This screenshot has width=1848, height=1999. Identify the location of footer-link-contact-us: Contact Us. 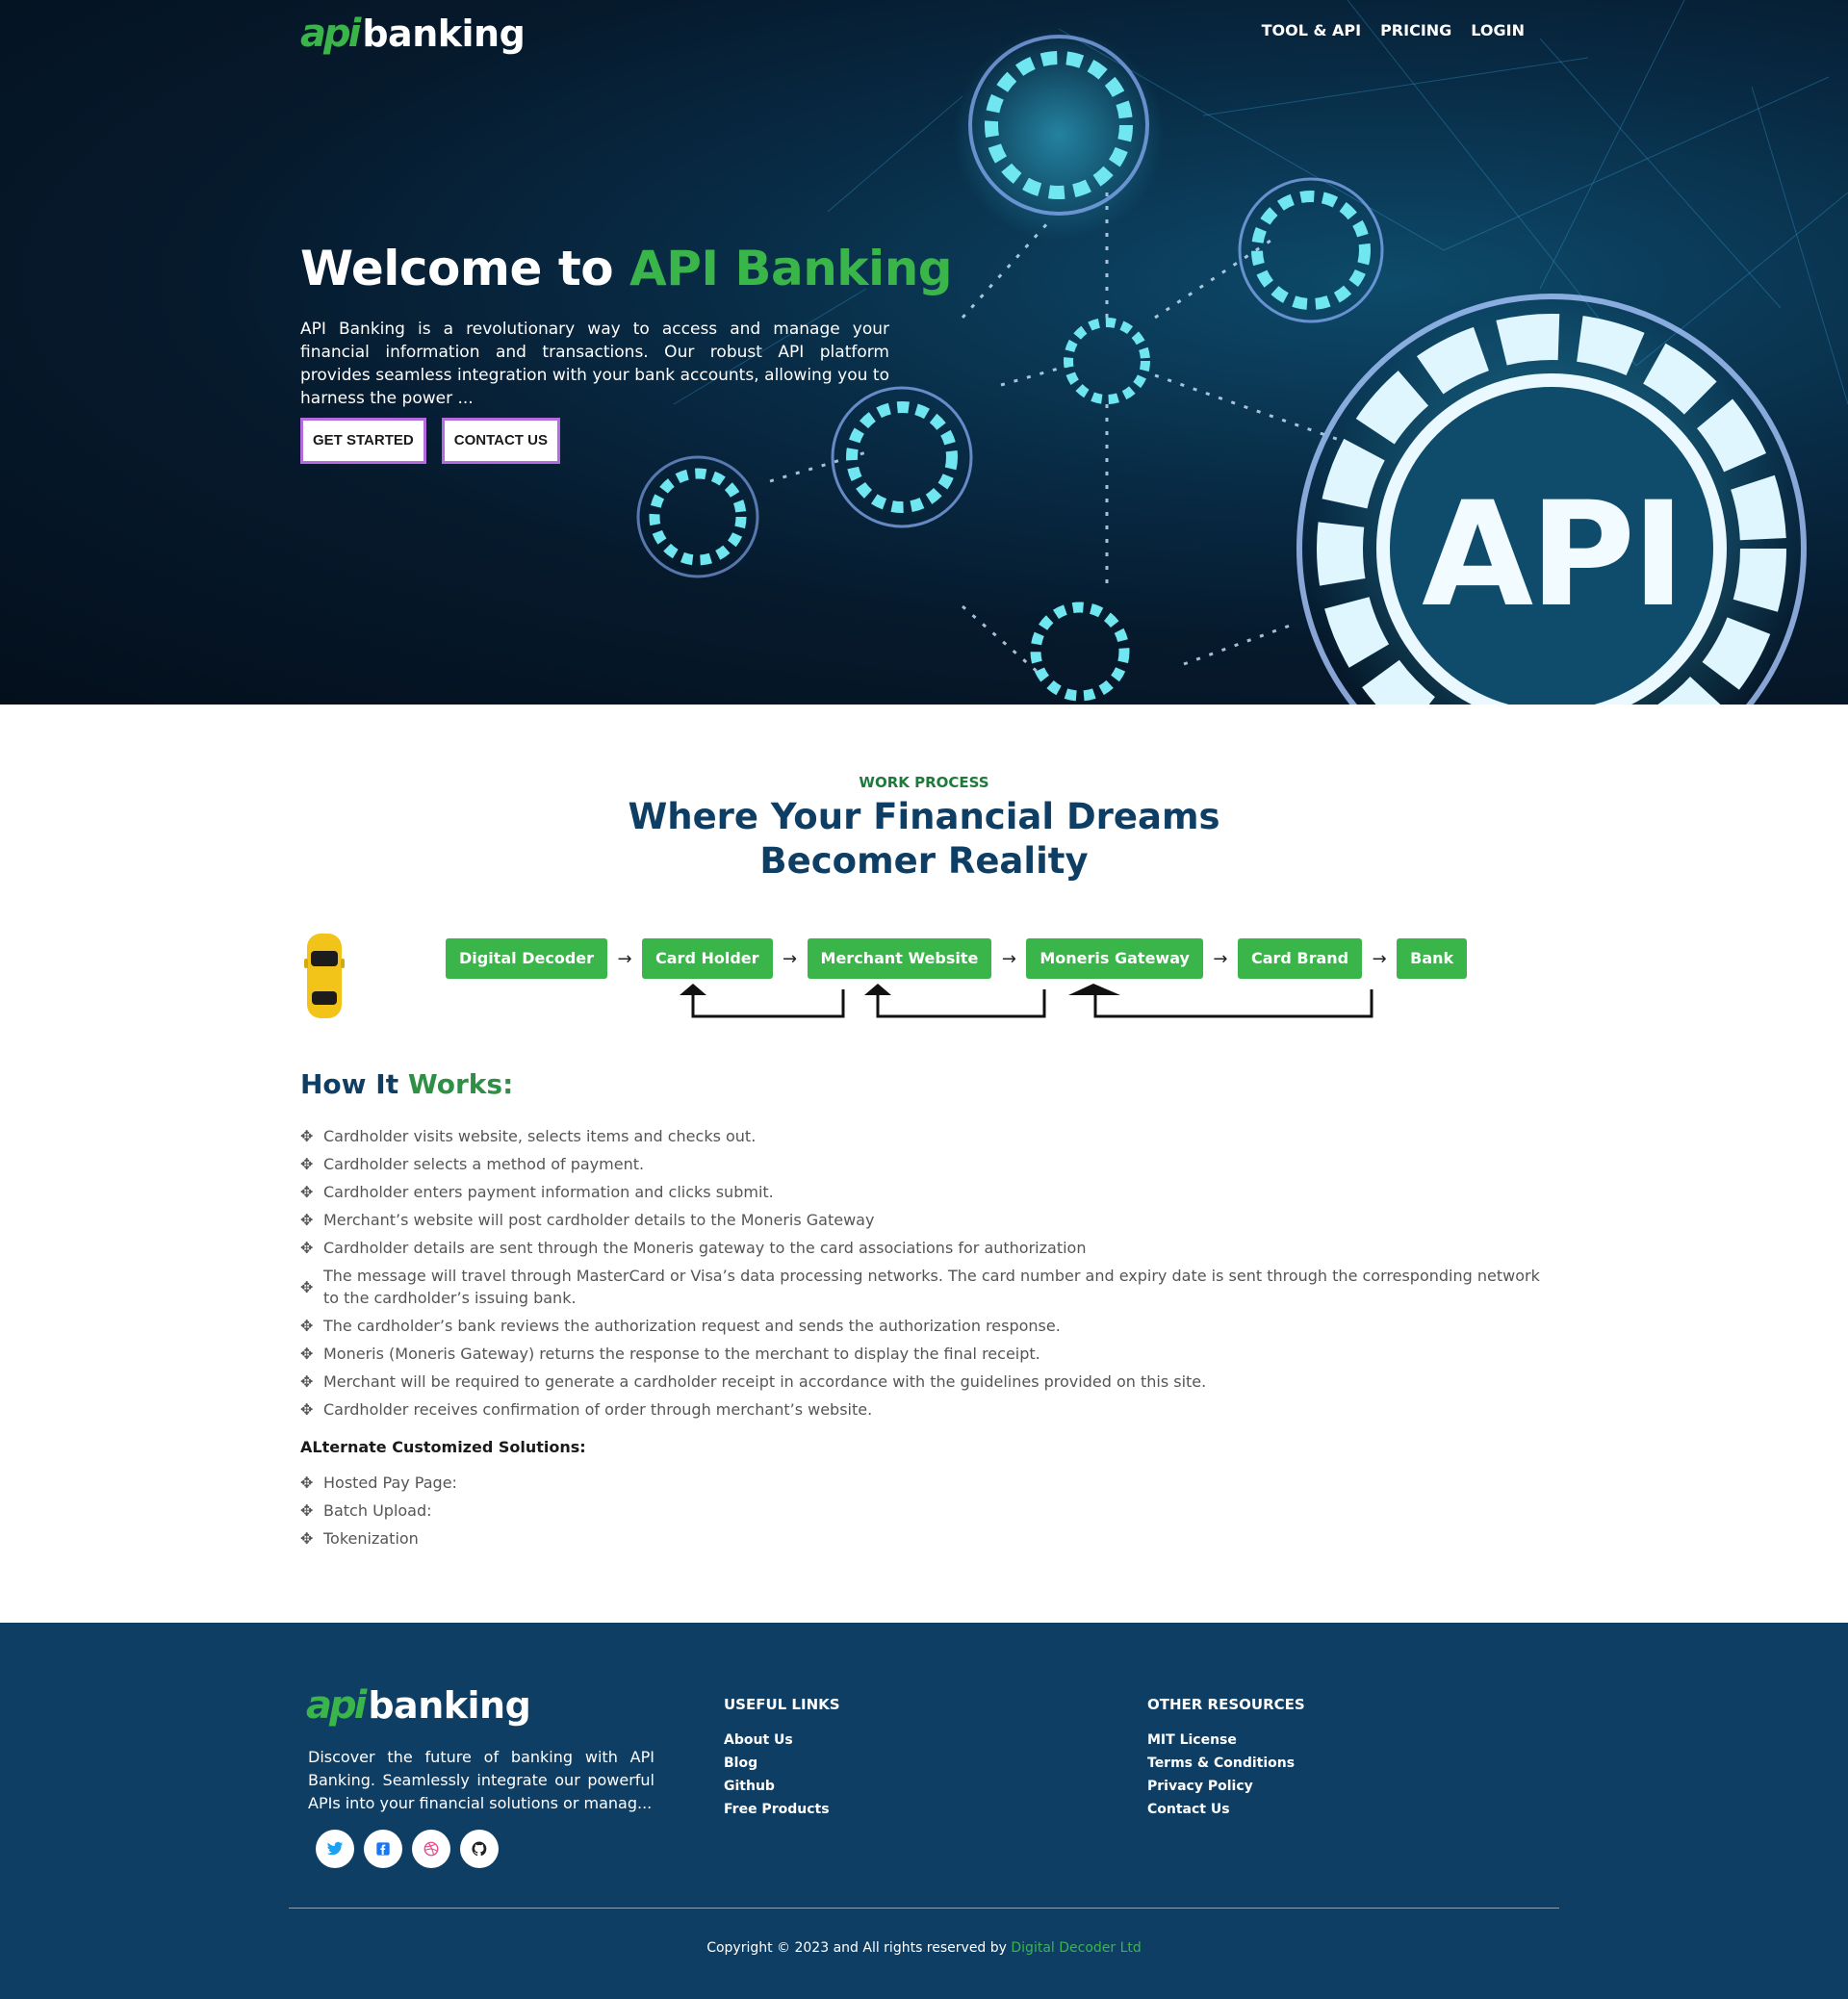
(1226, 1810).